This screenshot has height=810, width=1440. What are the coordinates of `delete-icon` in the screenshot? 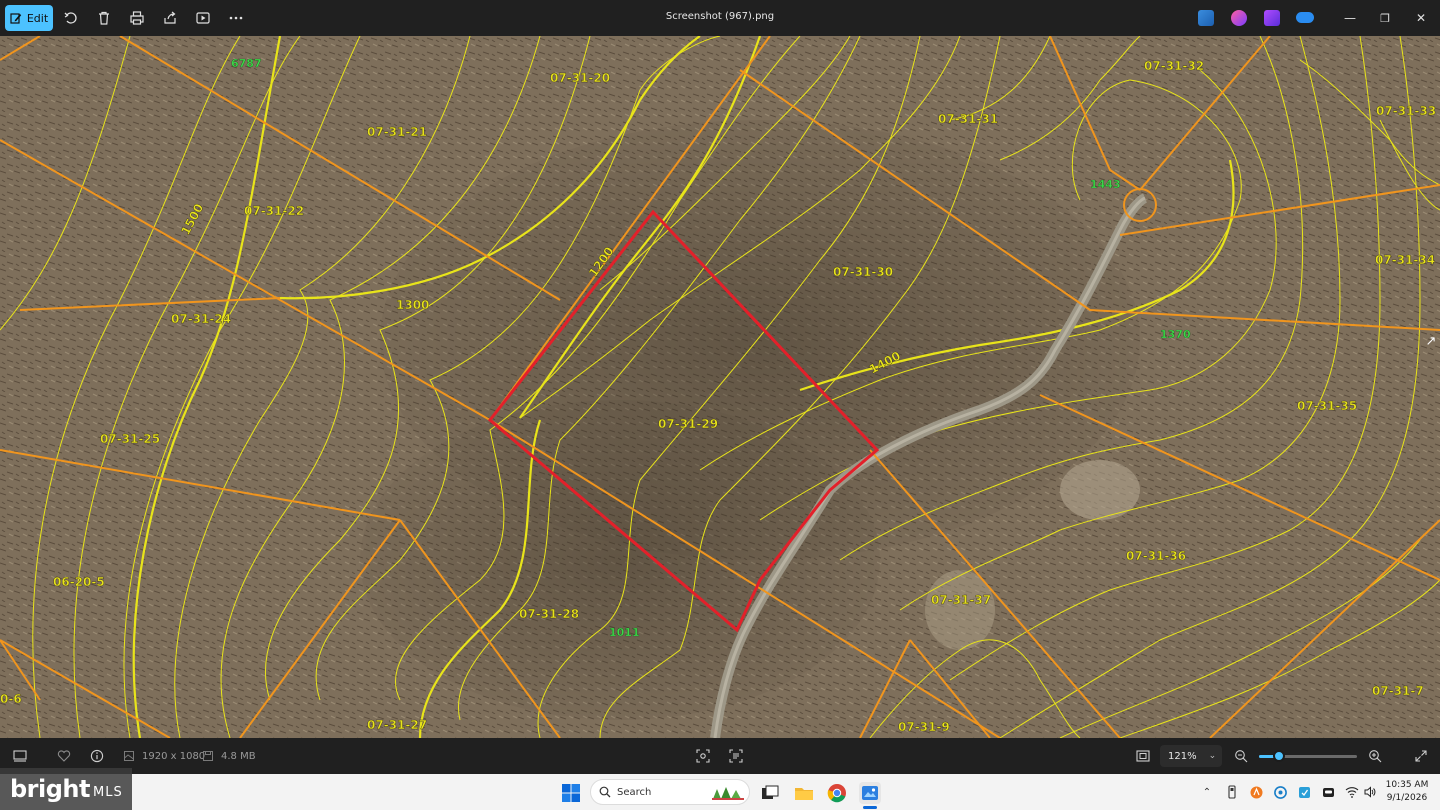 It's located at (104, 18).